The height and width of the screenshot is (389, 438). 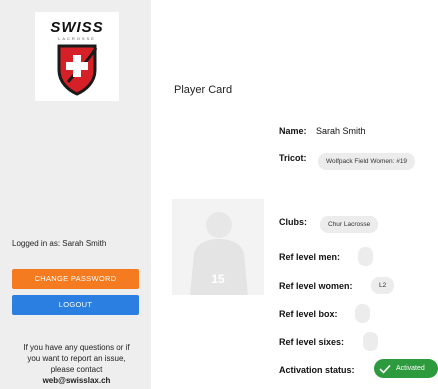 I want to click on tricot-label: Tricot:, so click(x=293, y=158).